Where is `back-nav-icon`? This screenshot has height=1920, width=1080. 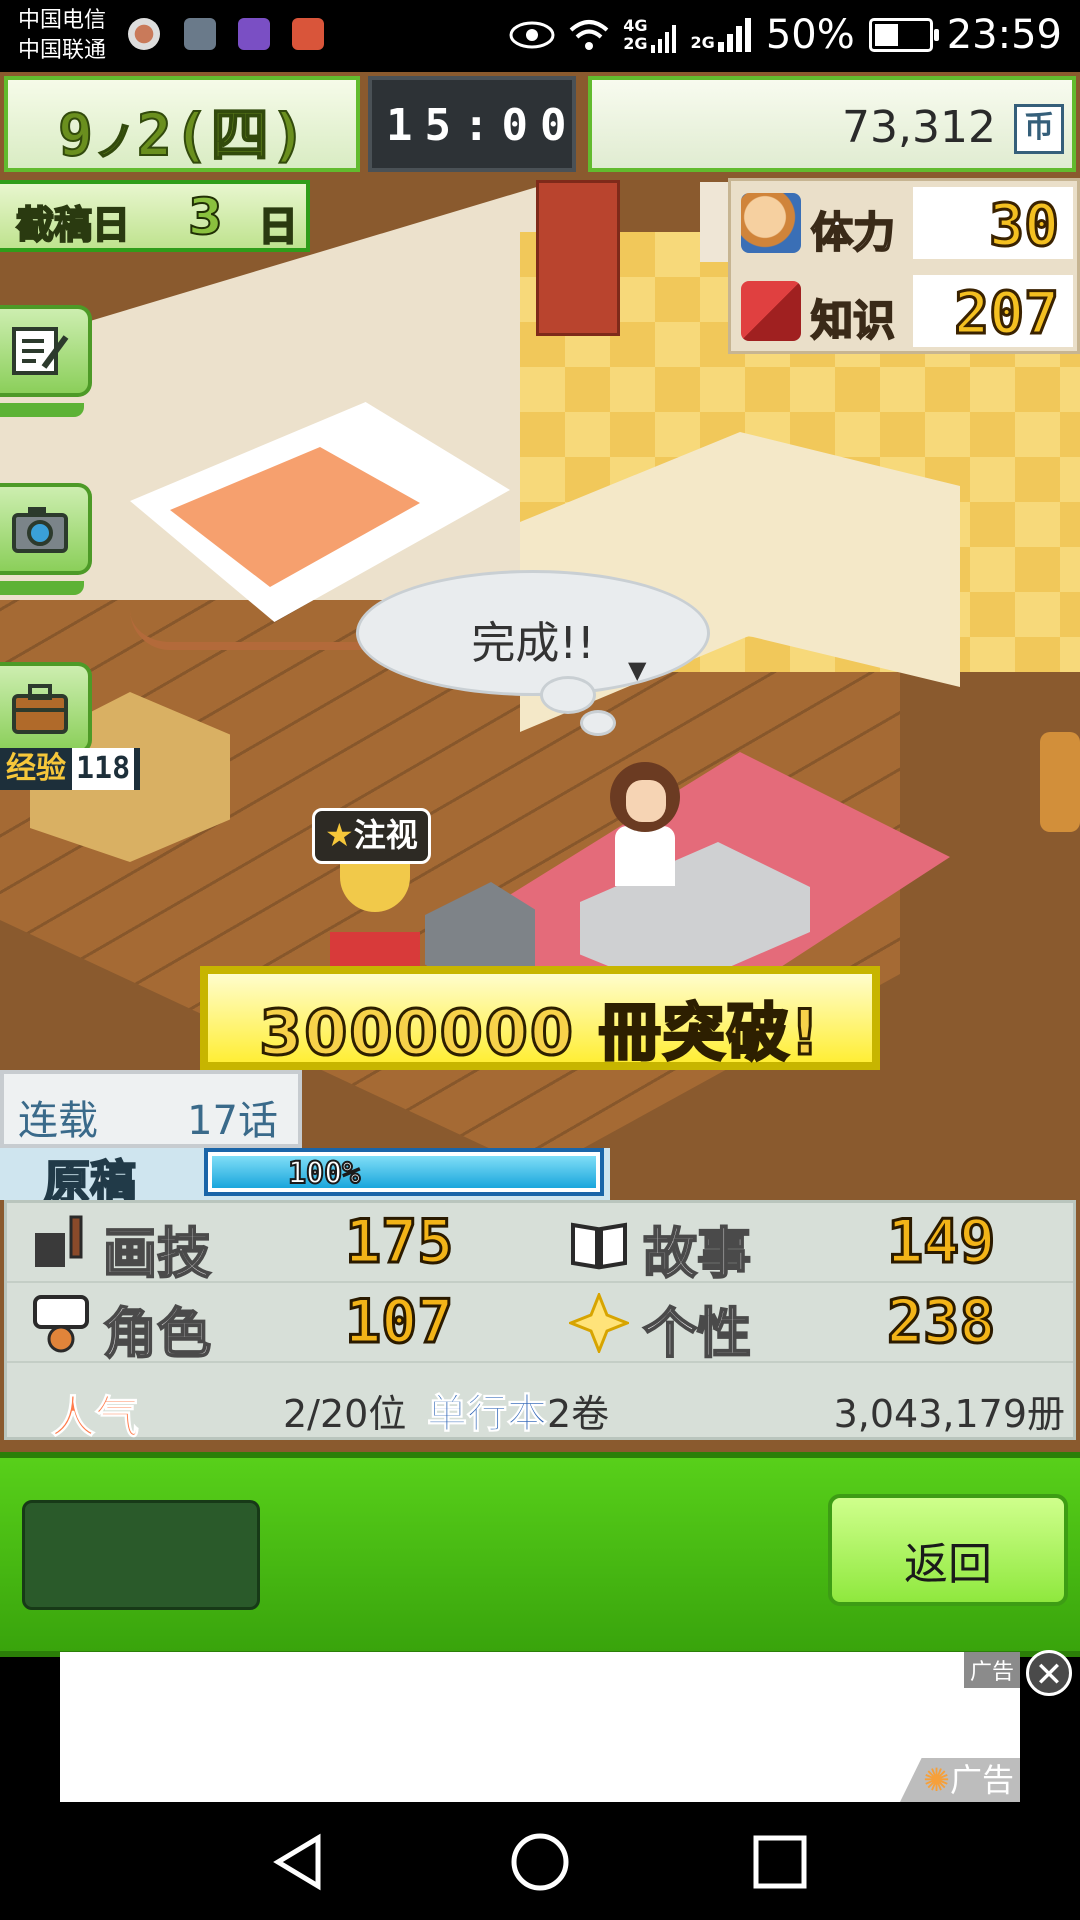
back-nav-icon is located at coordinates (300, 1862).